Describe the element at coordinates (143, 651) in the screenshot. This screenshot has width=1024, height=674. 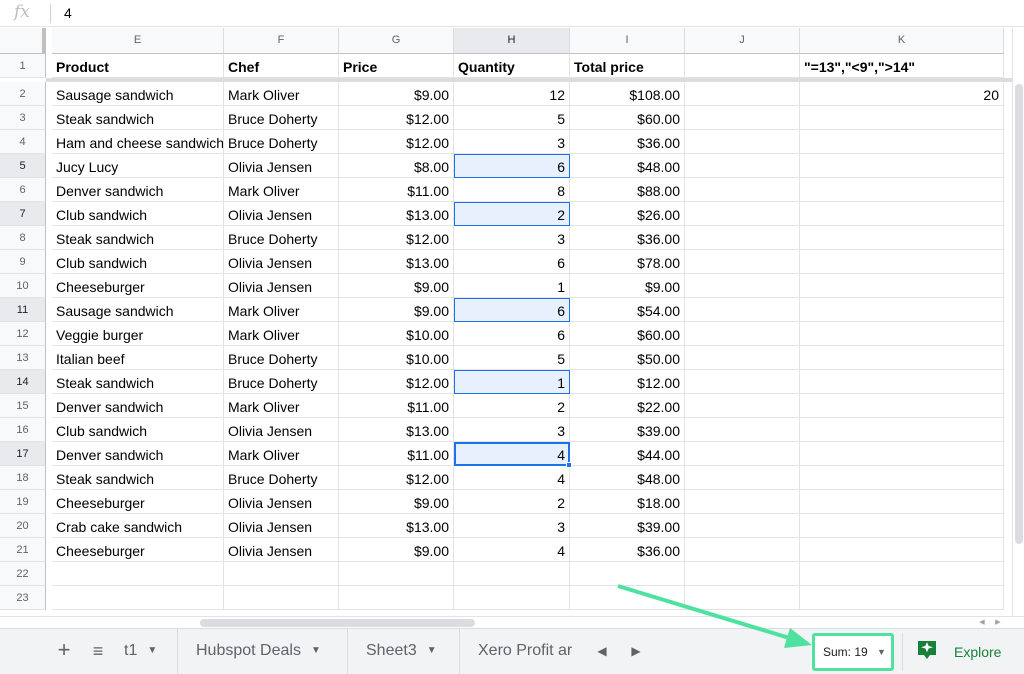
I see `sheet-tab: t1 ▼` at that location.